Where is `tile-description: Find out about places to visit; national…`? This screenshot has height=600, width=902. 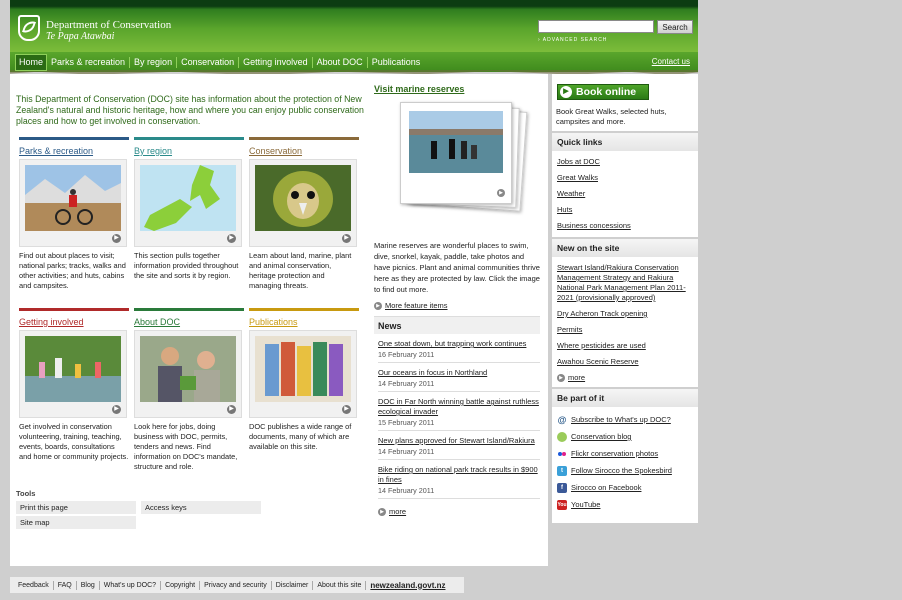 tile-description: Find out about places to visit; national… is located at coordinates (72, 270).